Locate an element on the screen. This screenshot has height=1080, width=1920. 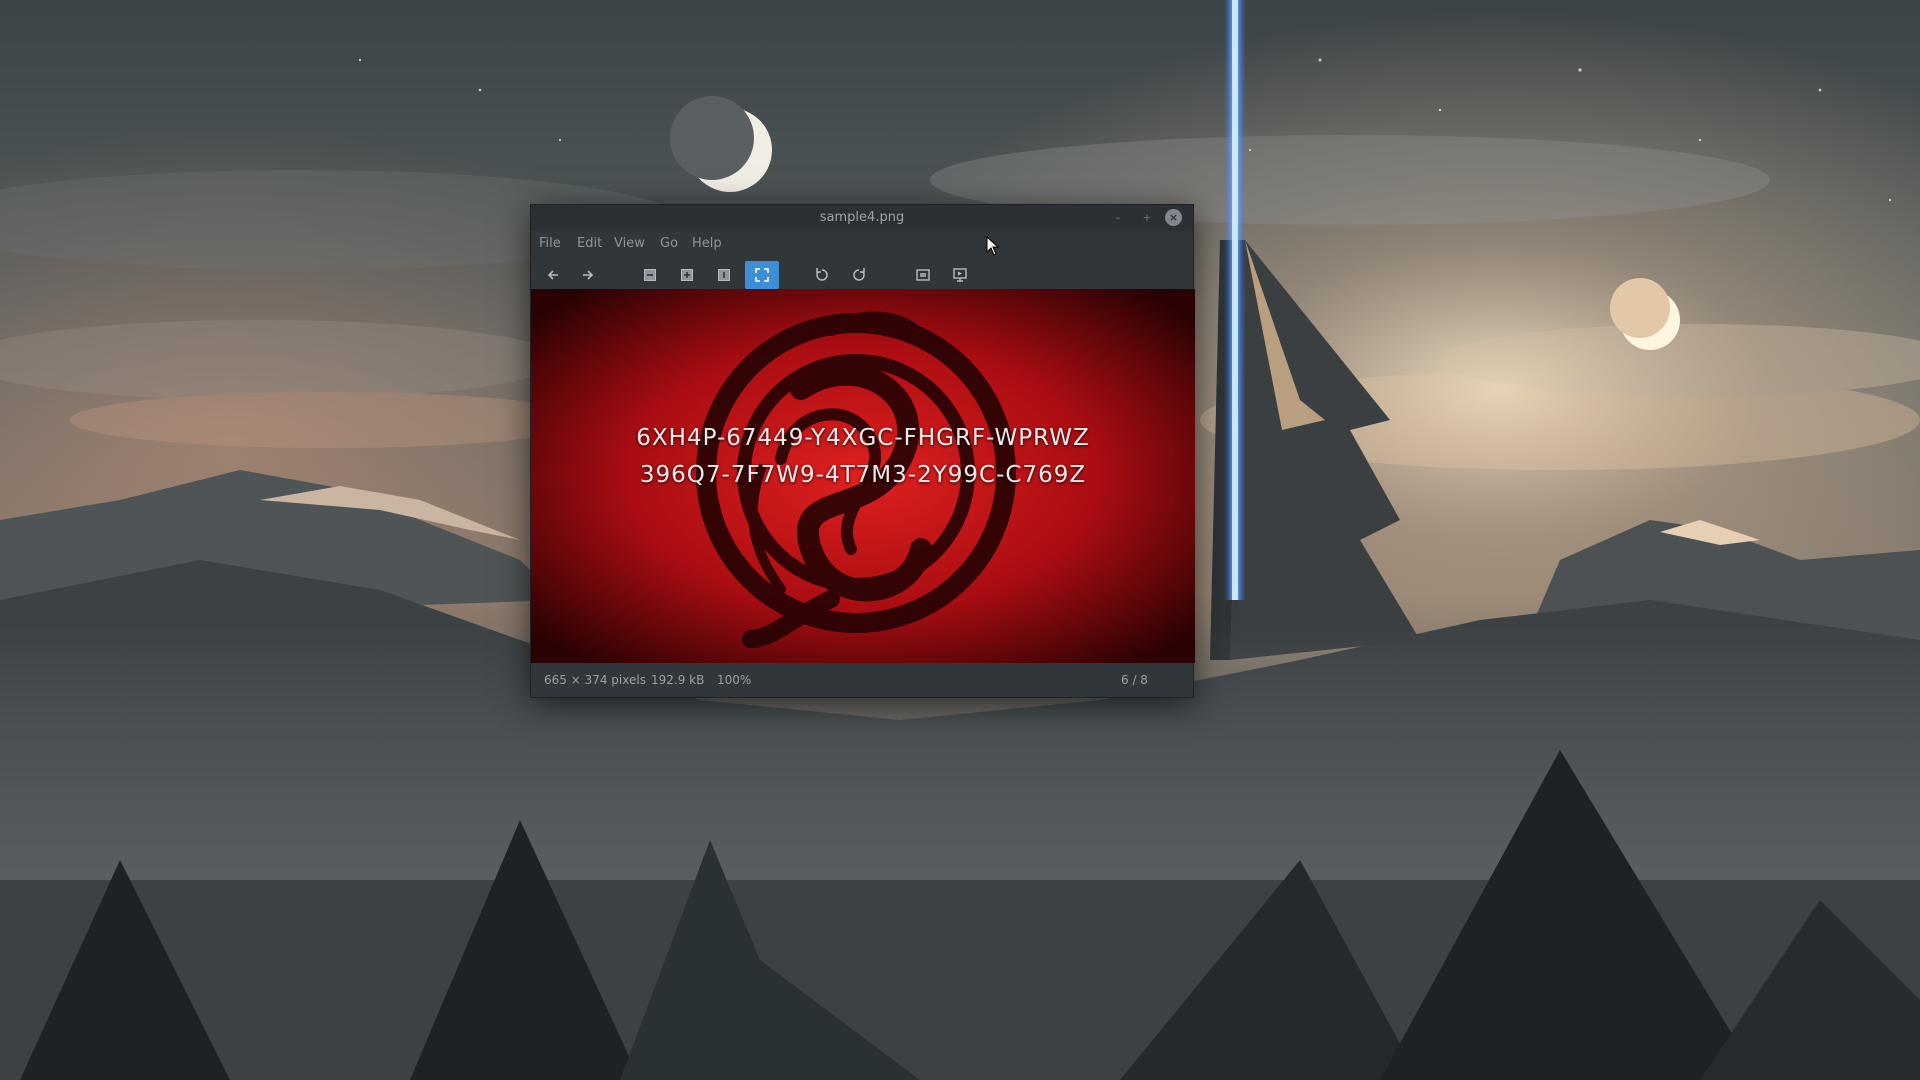
slideshow-icon is located at coordinates (960, 275).